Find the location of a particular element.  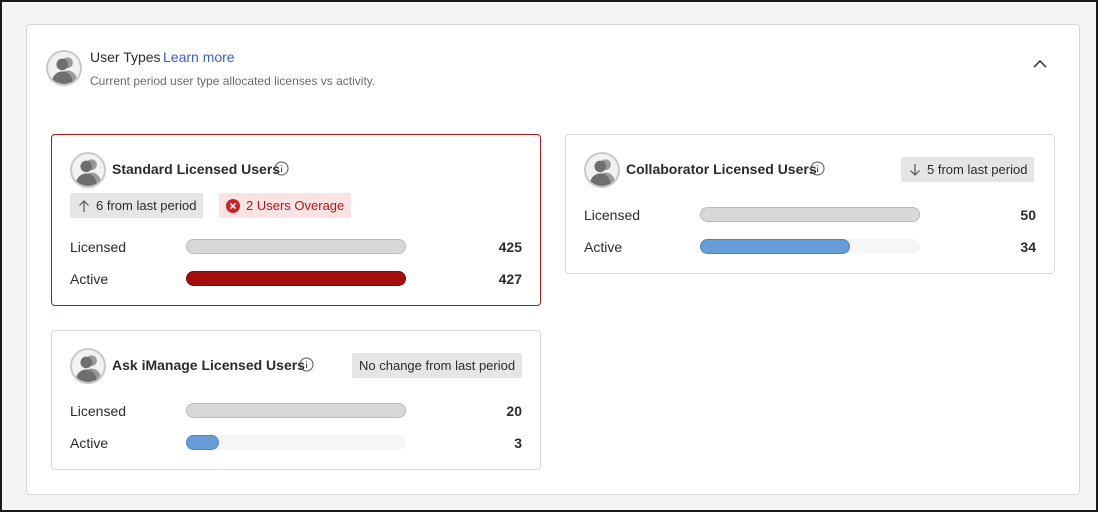

trend-badge: 5 from last period is located at coordinates (968, 169).